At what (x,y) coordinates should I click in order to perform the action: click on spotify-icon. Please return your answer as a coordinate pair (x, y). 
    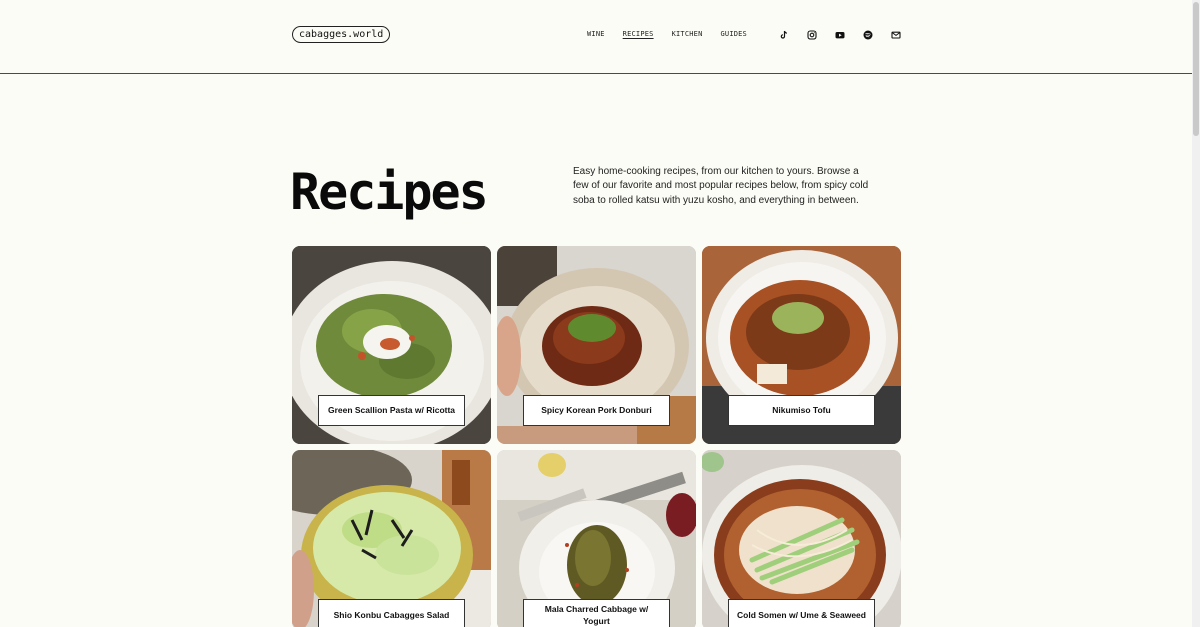
    Looking at the image, I should click on (868, 35).